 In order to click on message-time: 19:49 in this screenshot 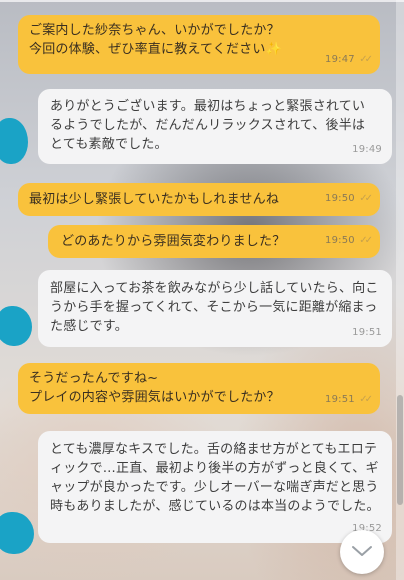, I will do `click(367, 149)`.